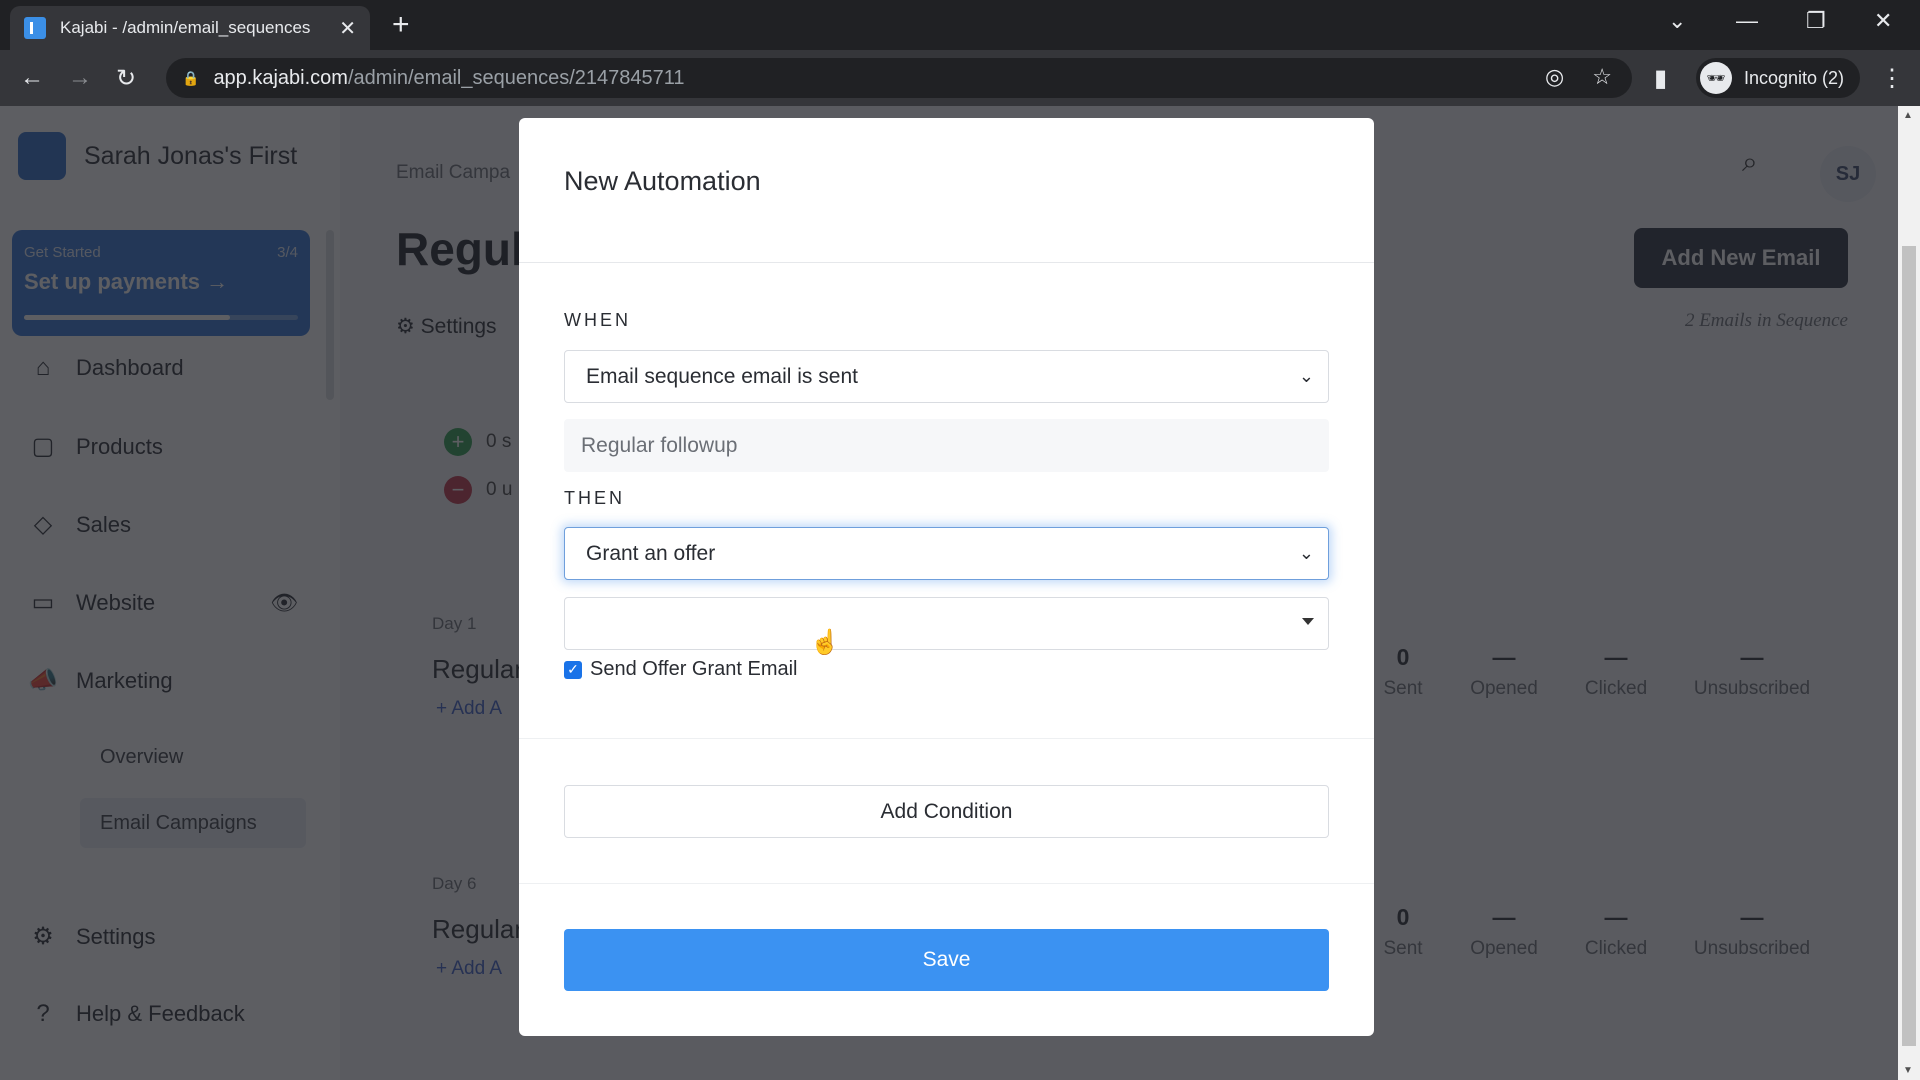  Describe the element at coordinates (694, 669) in the screenshot. I see `send-offer-email-label: Send Offer Grant Email` at that location.